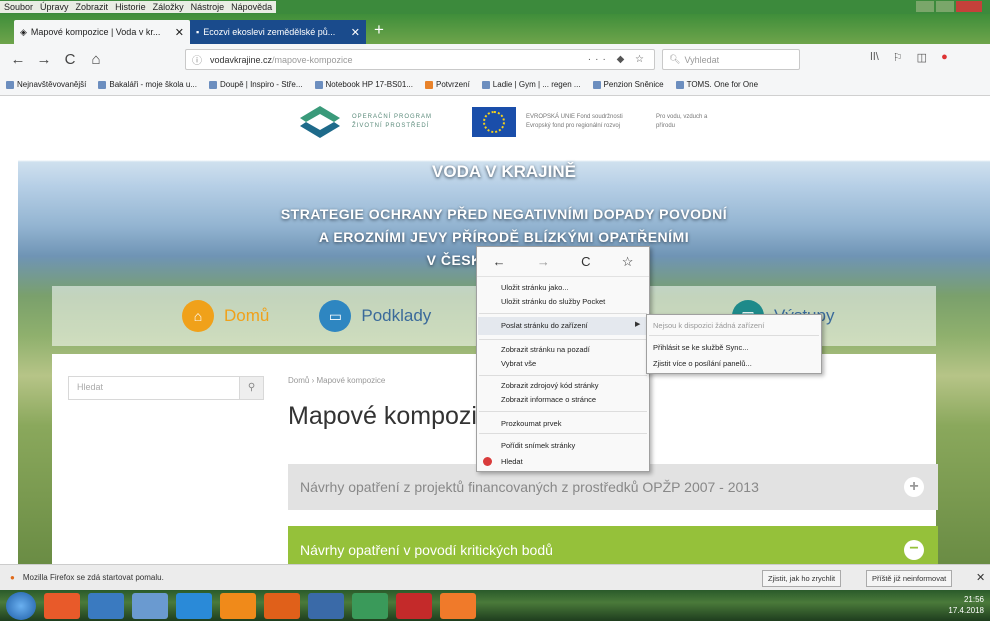  Describe the element at coordinates (251, 7) in the screenshot. I see `menu-help: Nápověda` at that location.